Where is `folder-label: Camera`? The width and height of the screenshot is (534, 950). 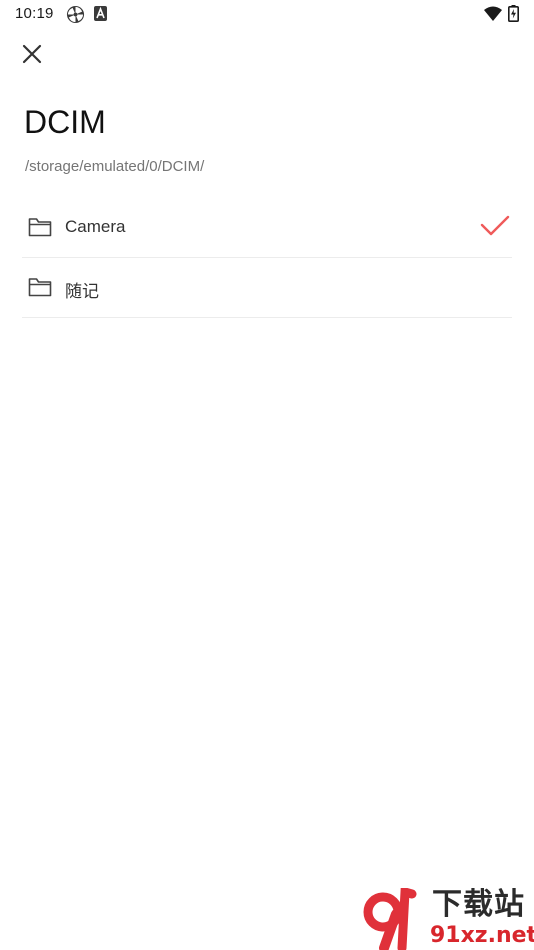
folder-label: Camera is located at coordinates (95, 226).